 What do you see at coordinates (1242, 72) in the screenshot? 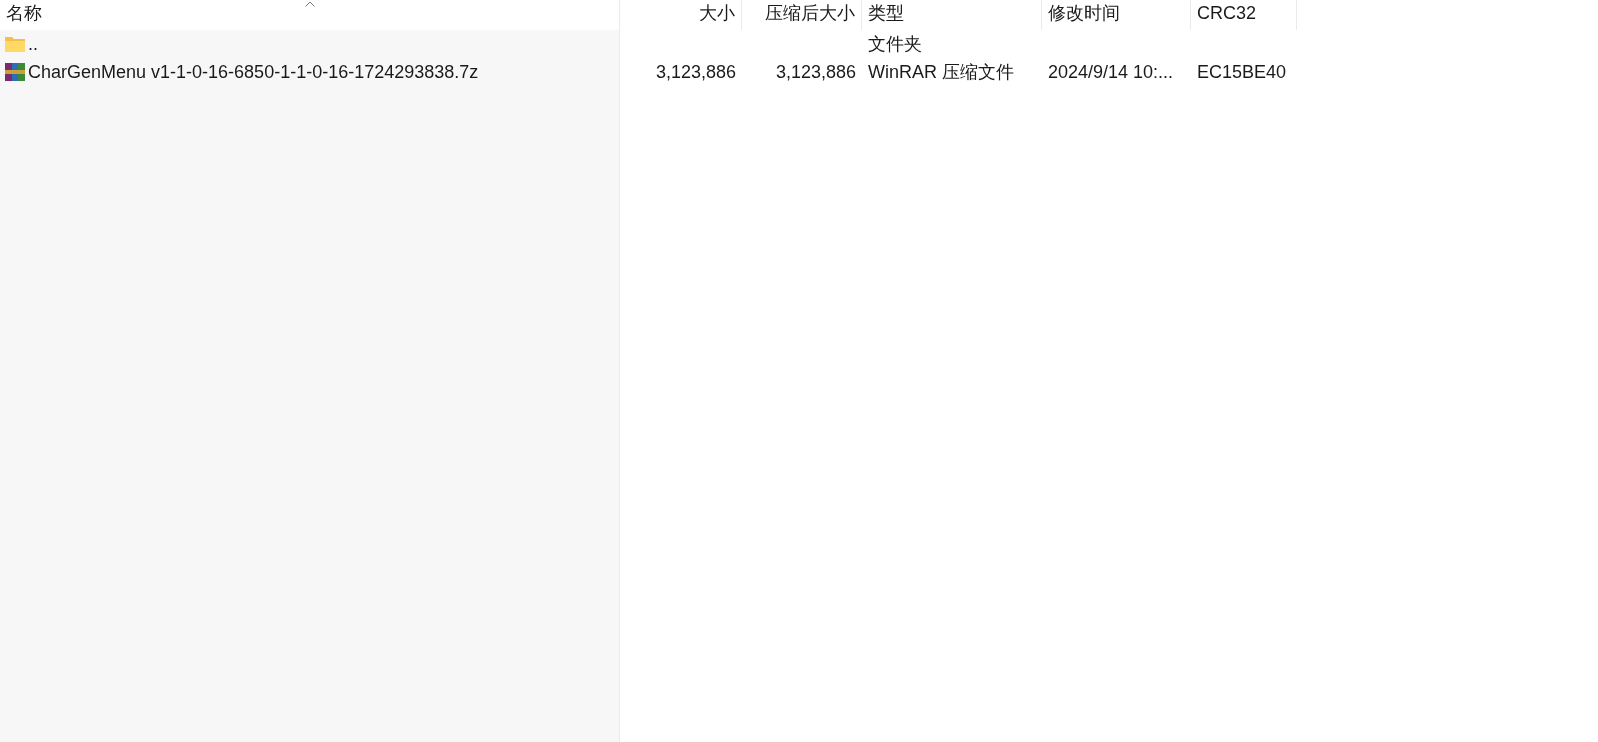
I see `table-cell-text: EC15BE40` at bounding box center [1242, 72].